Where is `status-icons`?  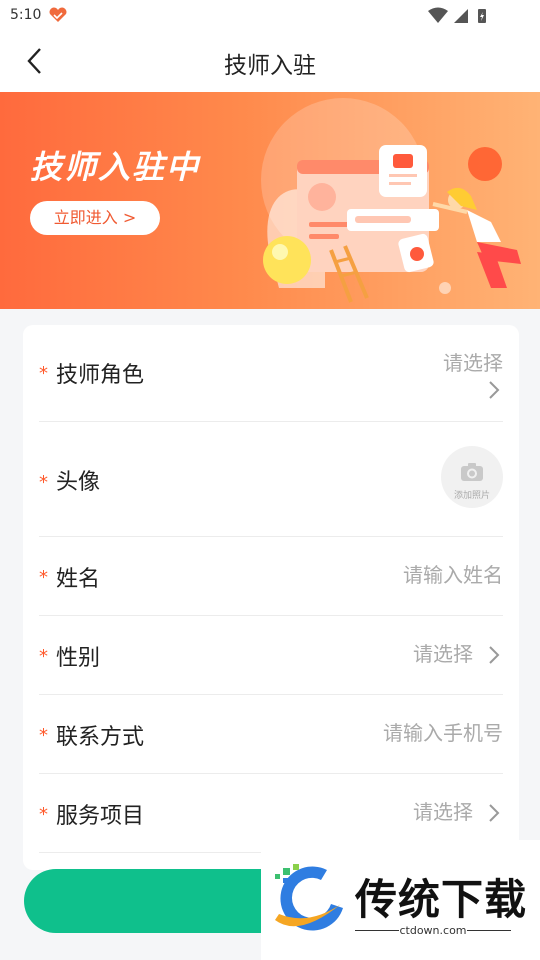
status-icons is located at coordinates (457, 15).